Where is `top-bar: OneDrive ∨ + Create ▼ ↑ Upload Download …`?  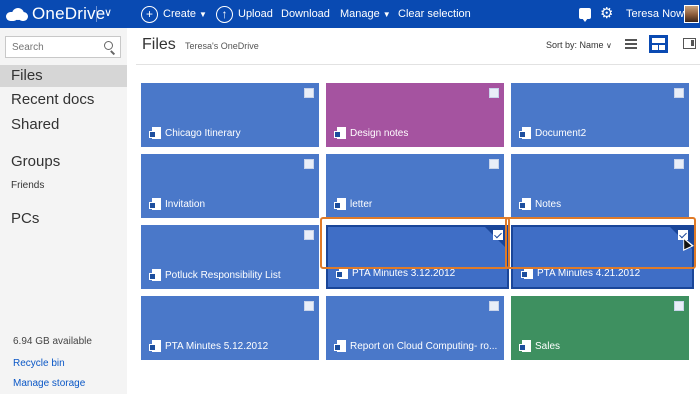
top-bar: OneDrive ∨ + Create ▼ ↑ Upload Download … is located at coordinates (350, 14).